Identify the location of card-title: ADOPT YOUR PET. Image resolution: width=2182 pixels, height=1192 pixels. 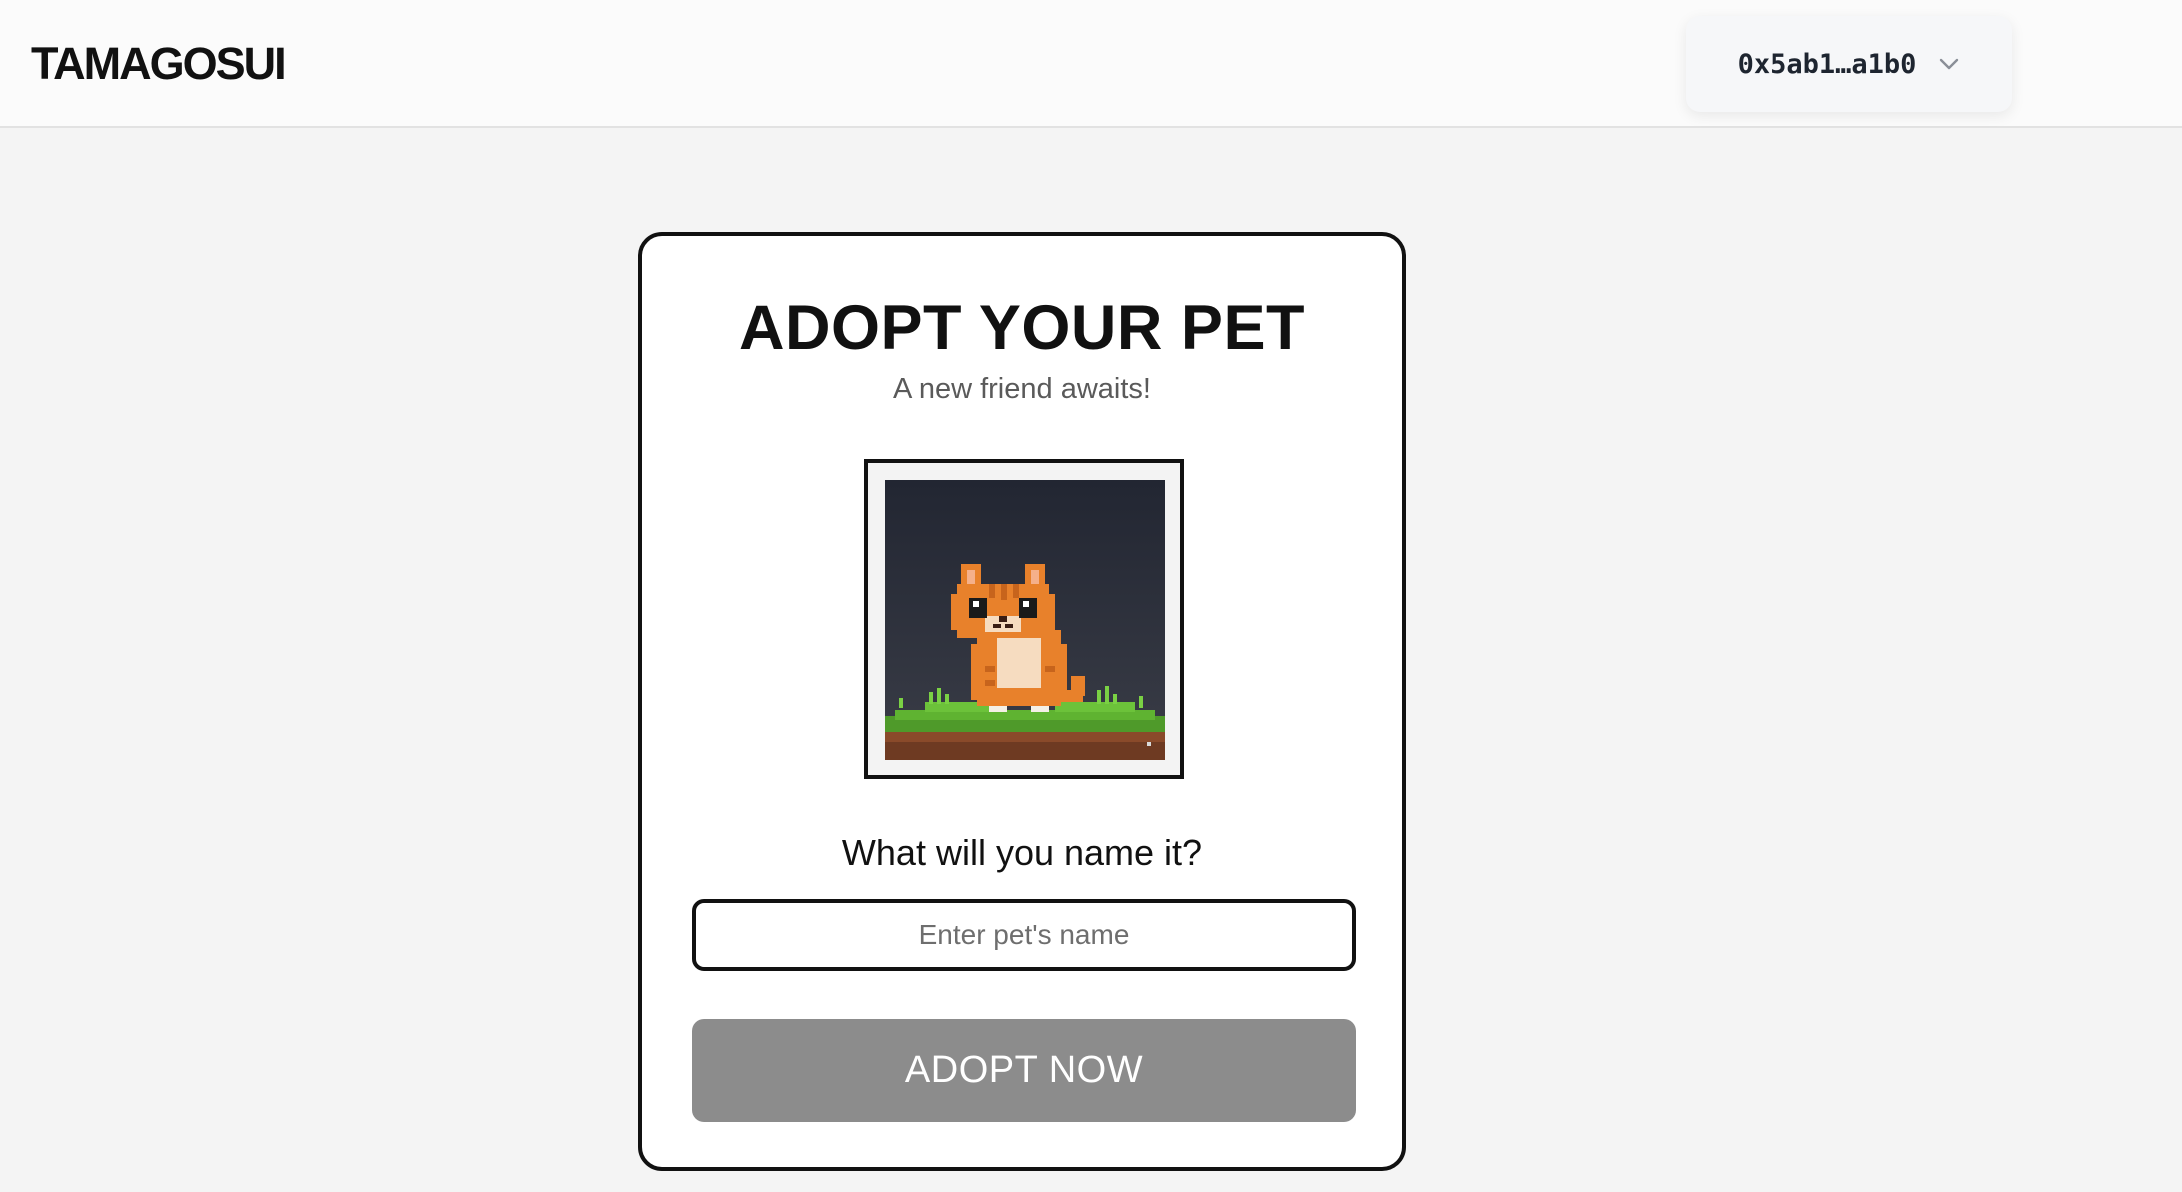
(1022, 328).